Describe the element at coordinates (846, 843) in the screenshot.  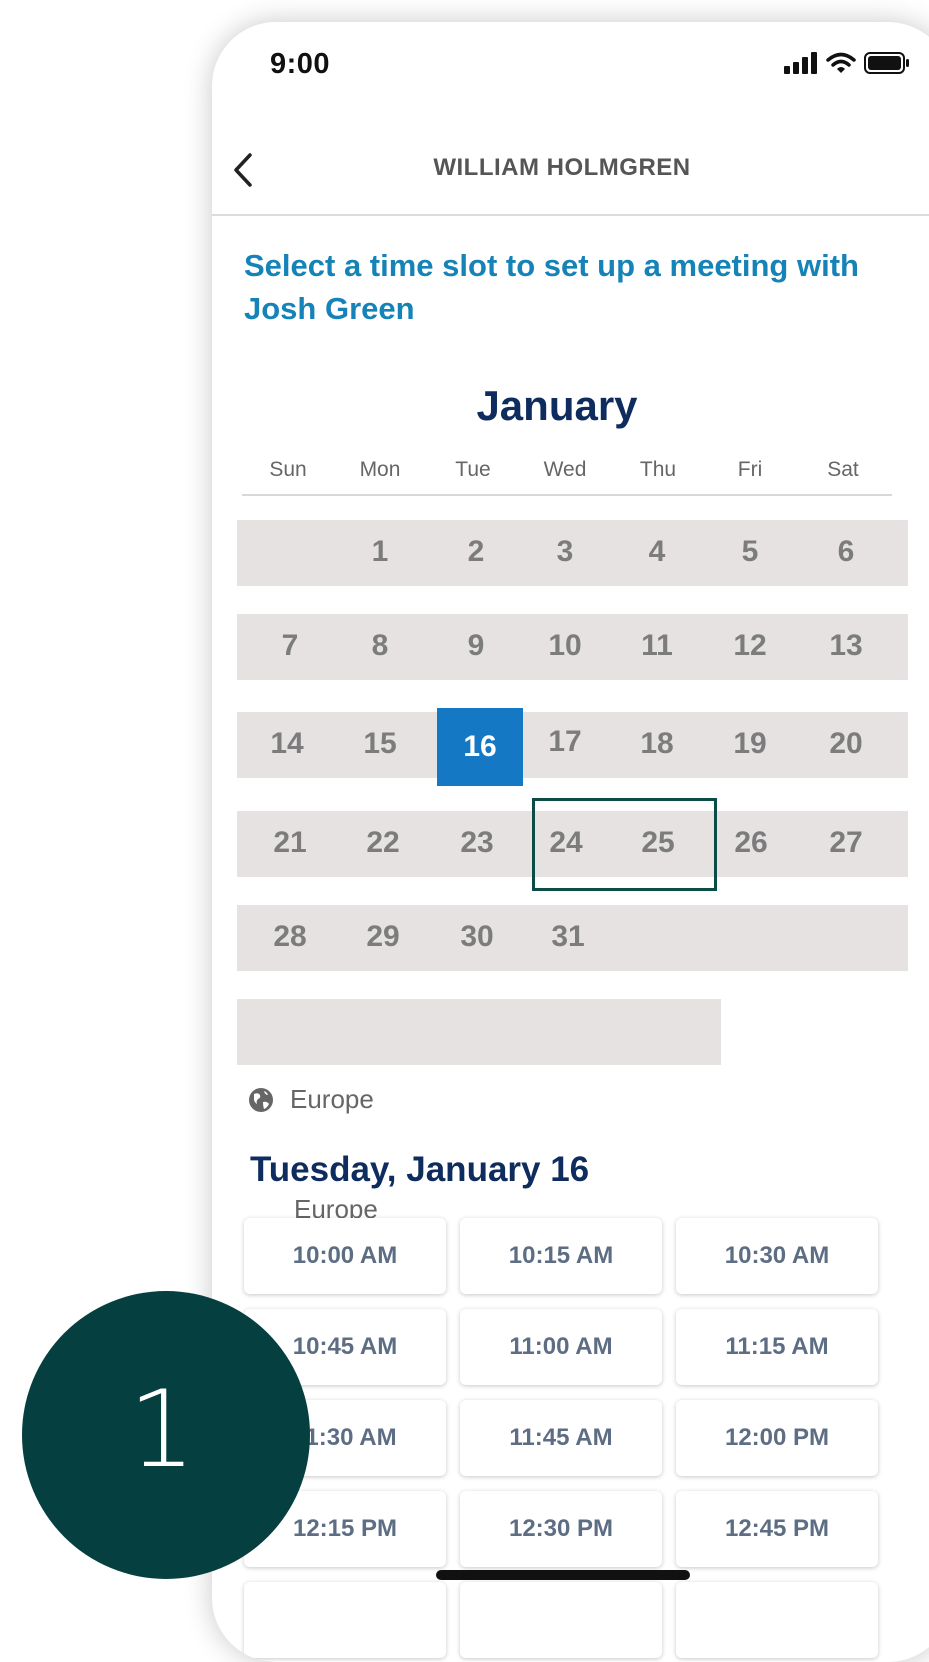
I see `calendar-day: 27` at that location.